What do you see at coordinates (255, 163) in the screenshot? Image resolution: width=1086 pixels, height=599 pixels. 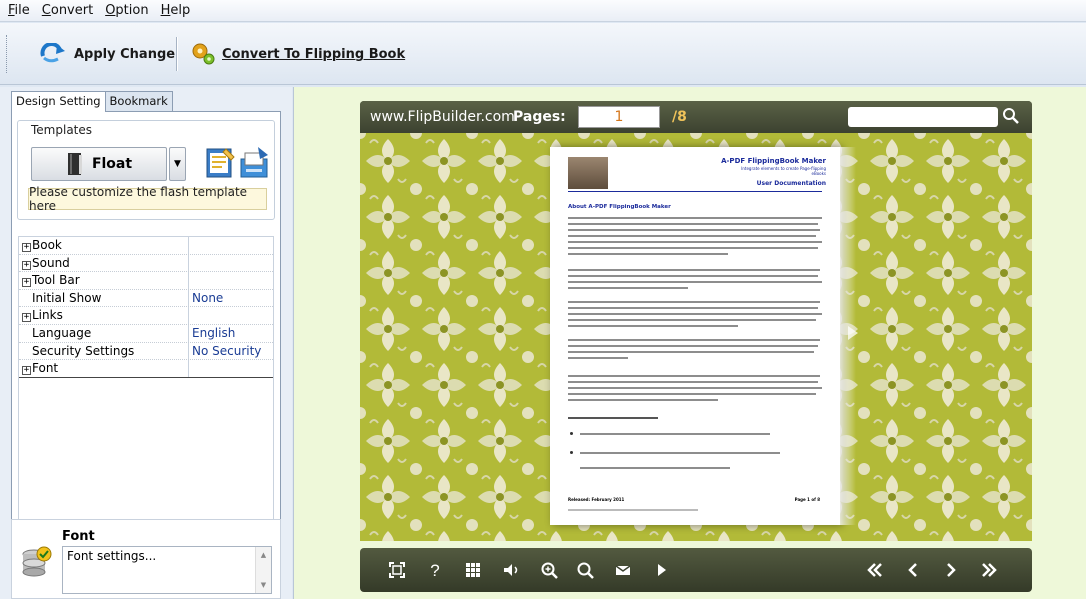 I see `export-icon` at bounding box center [255, 163].